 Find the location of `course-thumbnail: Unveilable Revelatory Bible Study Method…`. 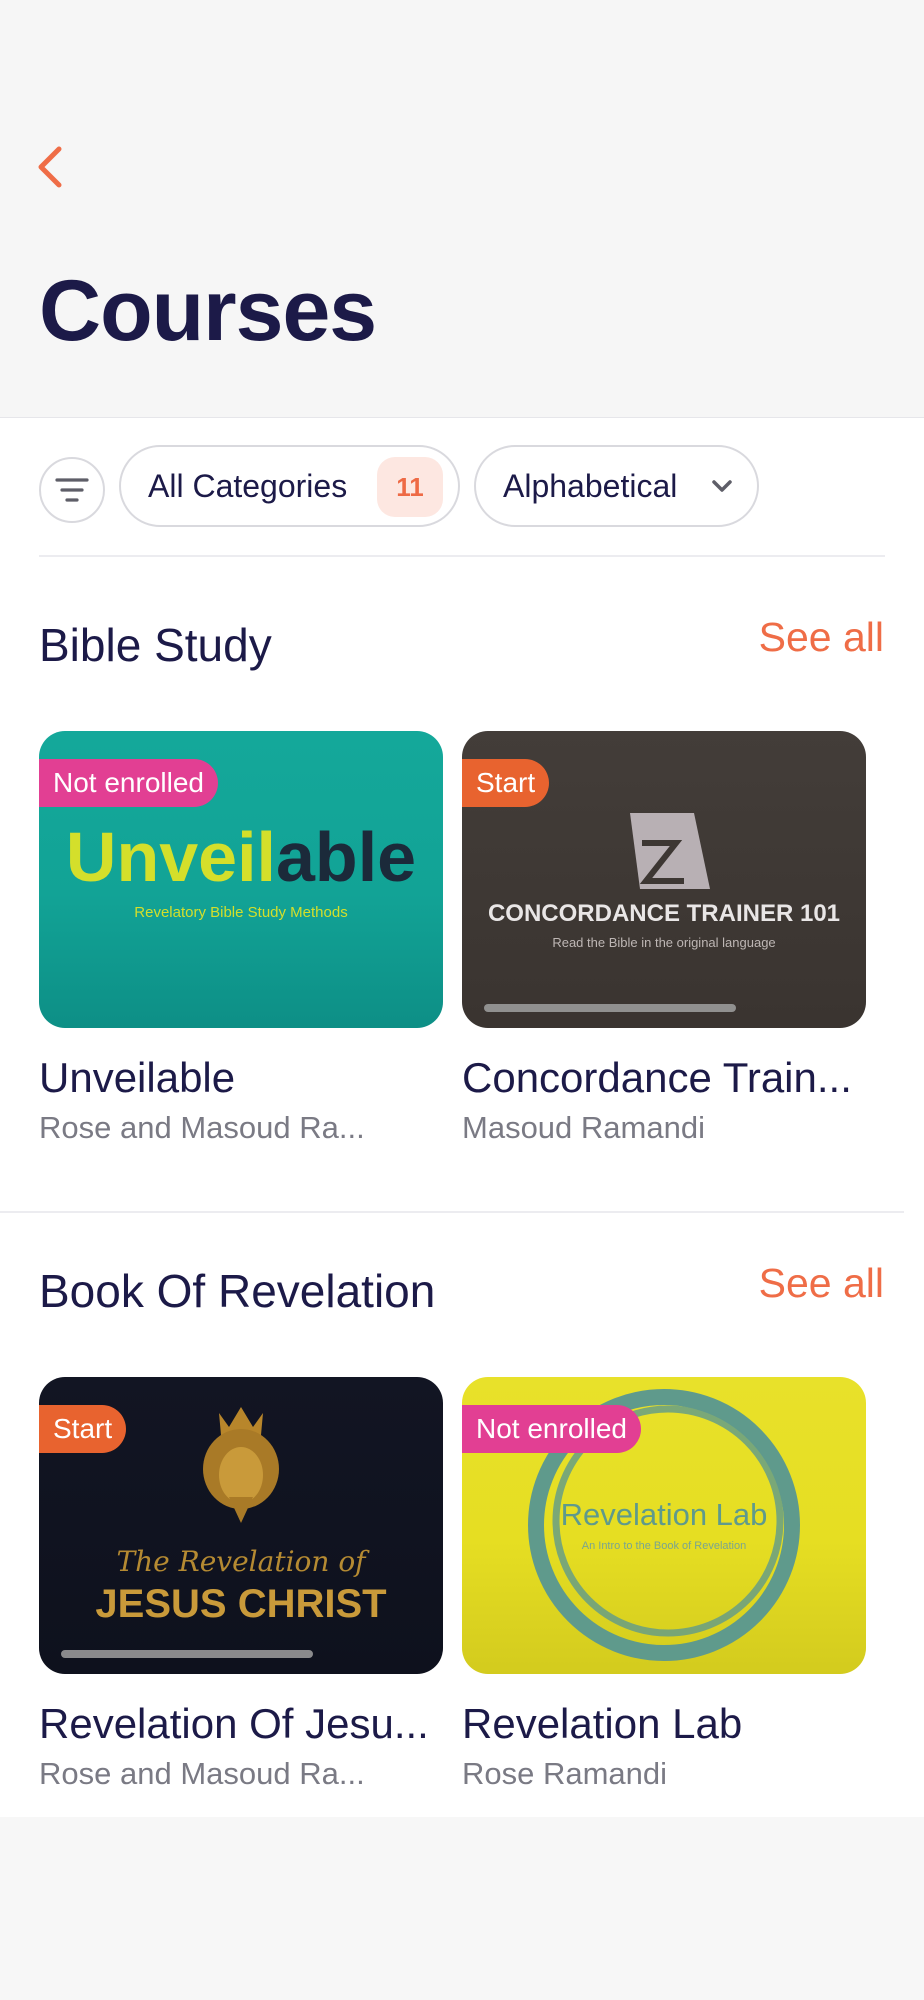

course-thumbnail: Unveilable Revelatory Bible Study Method… is located at coordinates (241, 879).